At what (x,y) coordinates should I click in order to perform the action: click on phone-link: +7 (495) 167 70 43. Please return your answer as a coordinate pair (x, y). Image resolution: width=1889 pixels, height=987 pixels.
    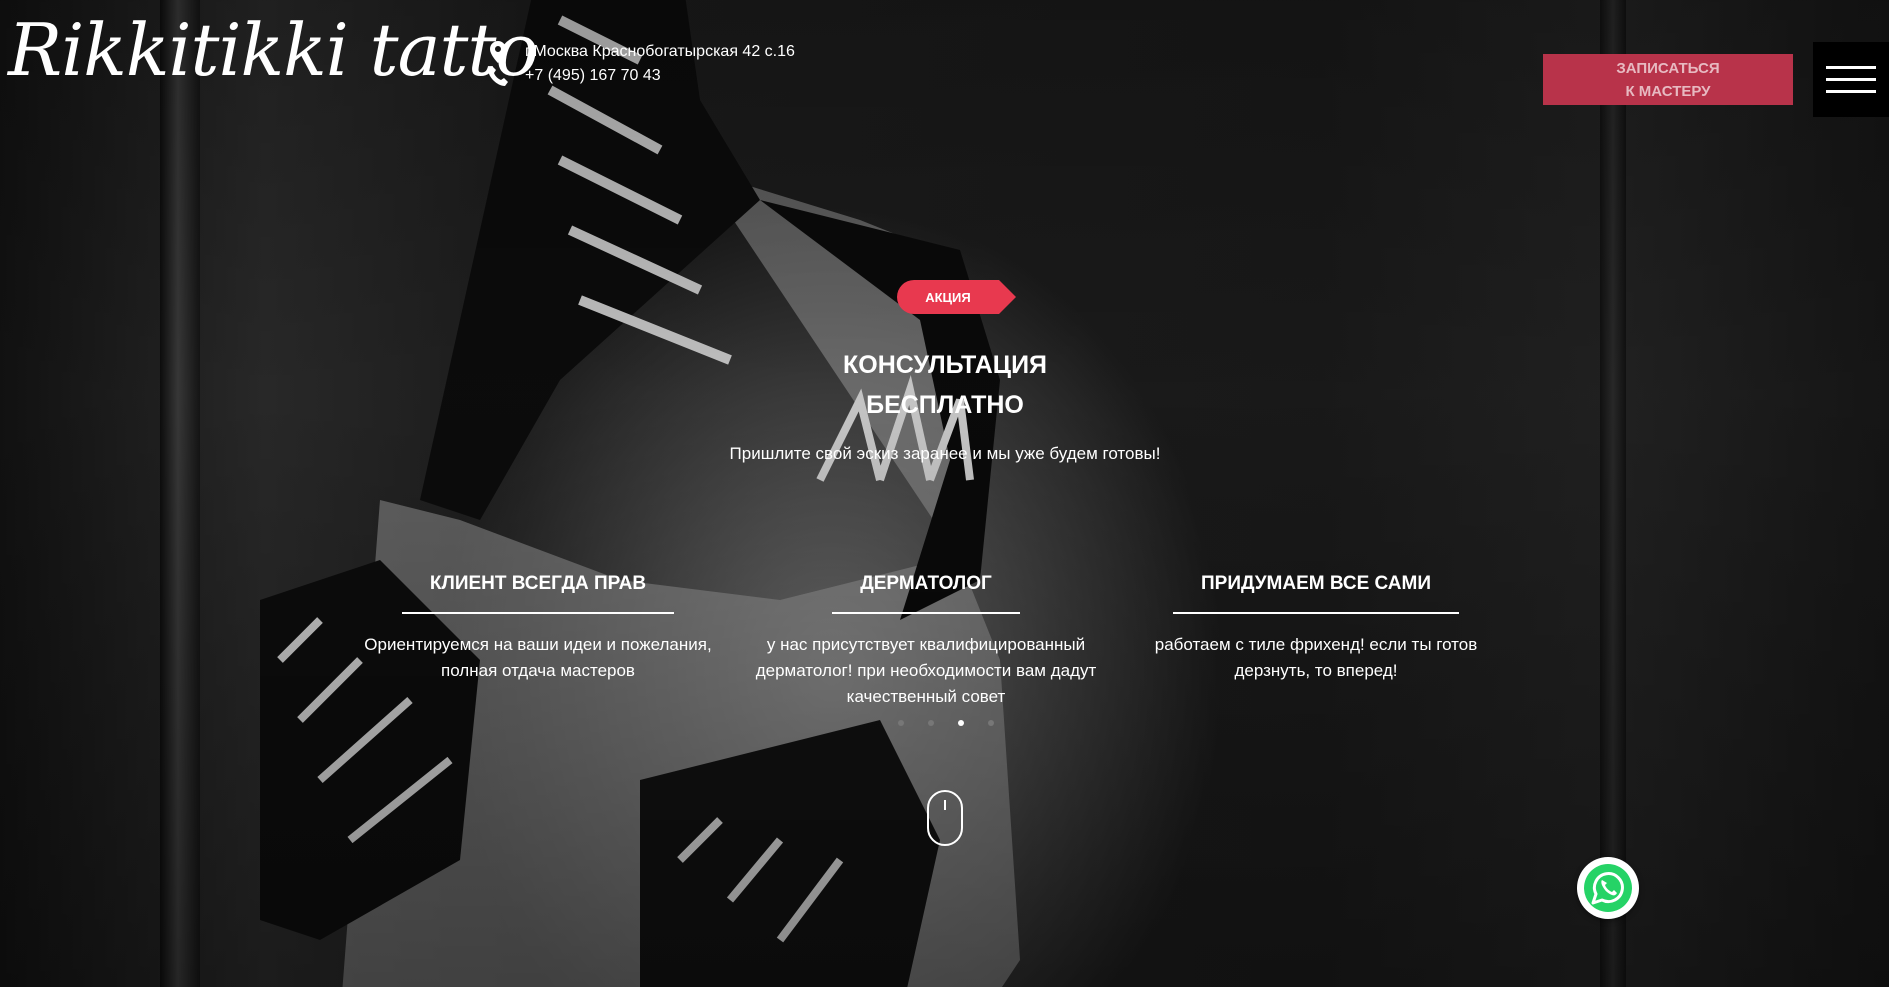
    Looking at the image, I should click on (593, 76).